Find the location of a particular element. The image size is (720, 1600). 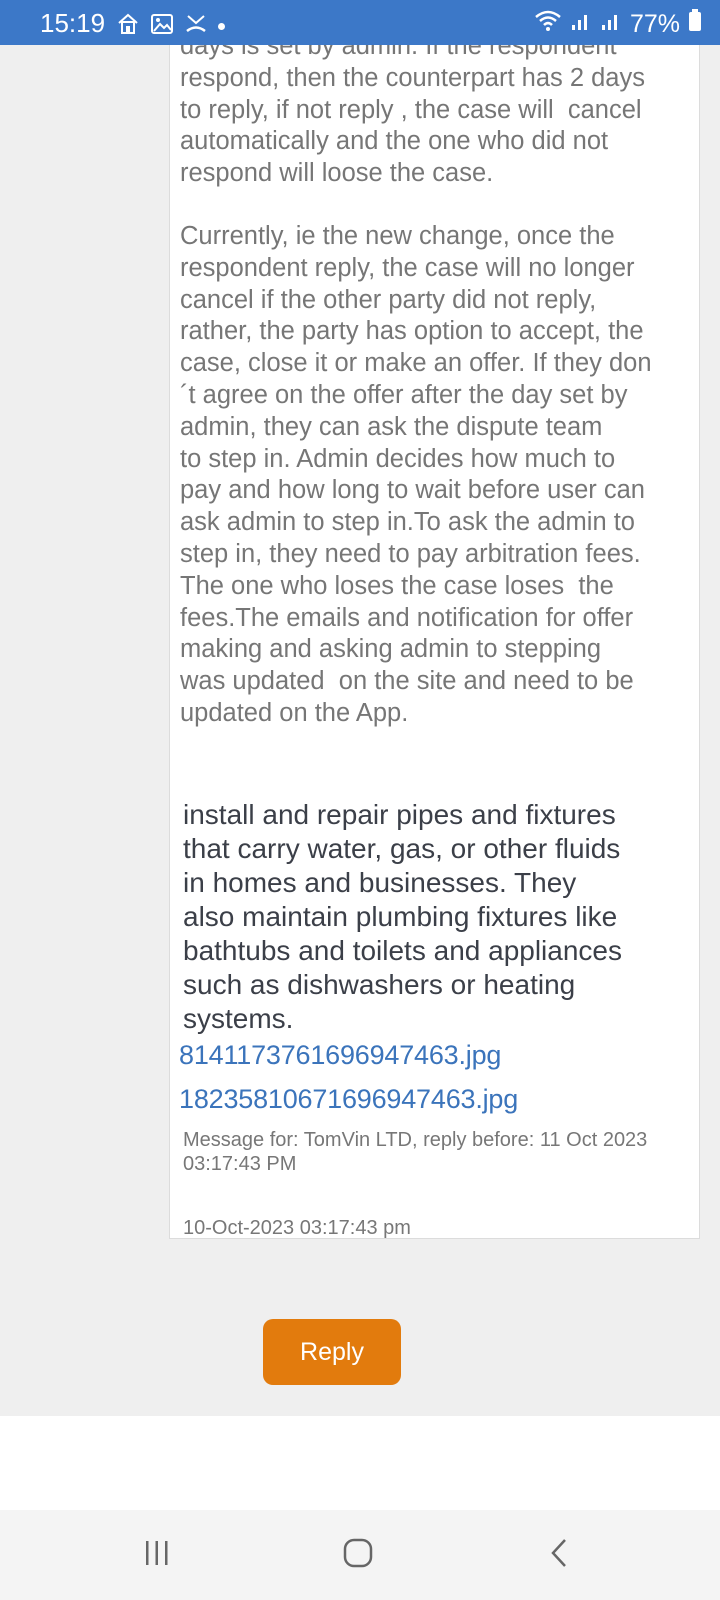

recent-apps-icon is located at coordinates (157, 1555).